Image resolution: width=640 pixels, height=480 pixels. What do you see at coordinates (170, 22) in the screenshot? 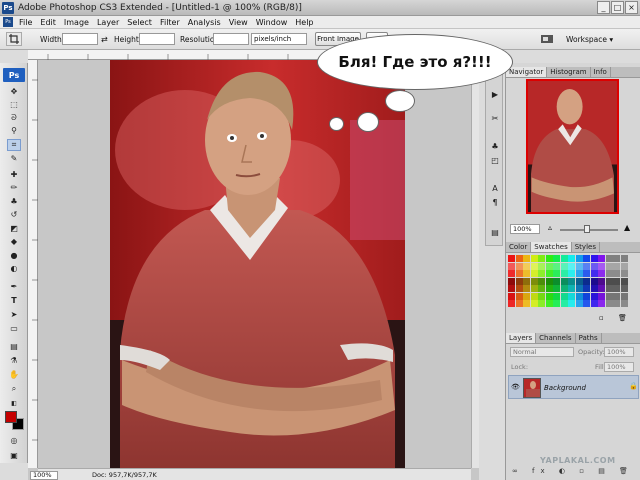
I see `menu-filter: Filter` at bounding box center [170, 22].